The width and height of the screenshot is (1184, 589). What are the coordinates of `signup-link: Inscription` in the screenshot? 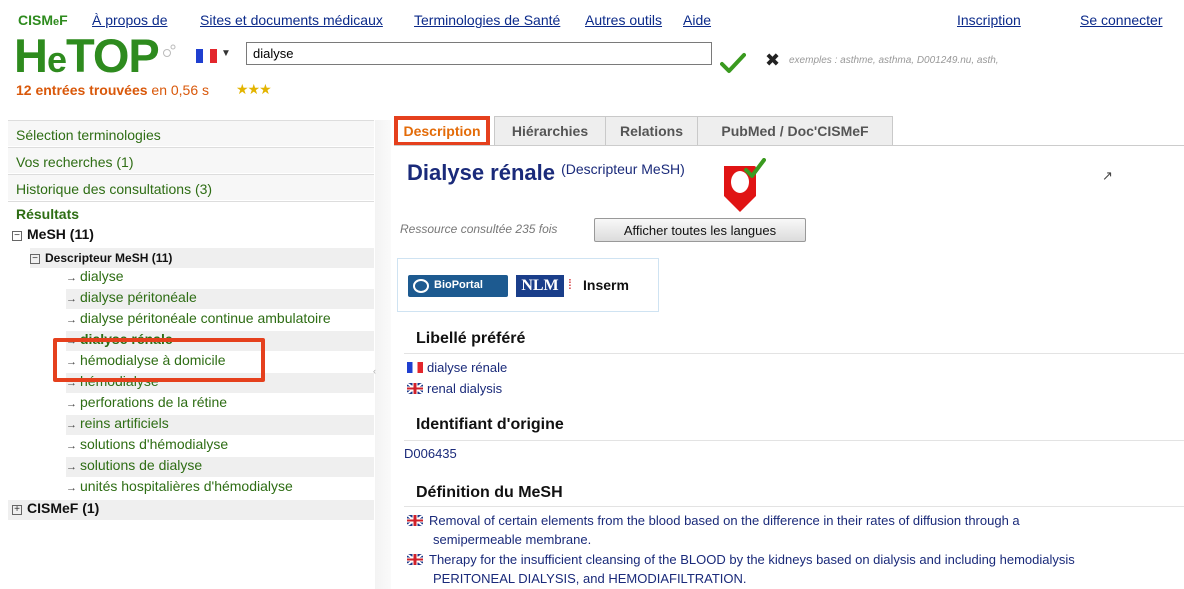 It's located at (989, 20).